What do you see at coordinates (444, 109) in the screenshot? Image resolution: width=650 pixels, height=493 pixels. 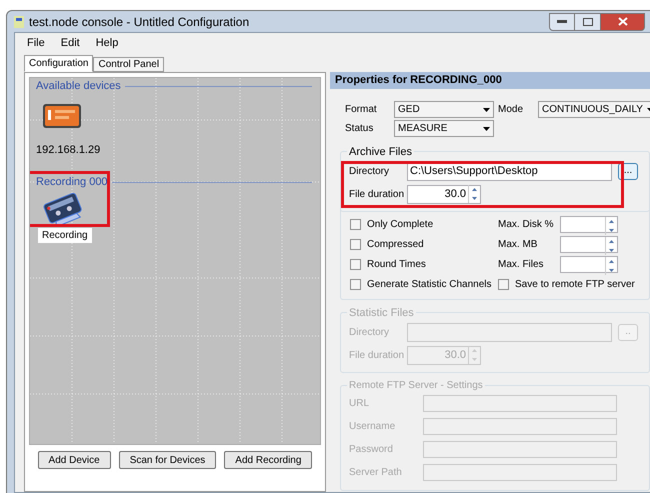 I see `dropdown: GED` at bounding box center [444, 109].